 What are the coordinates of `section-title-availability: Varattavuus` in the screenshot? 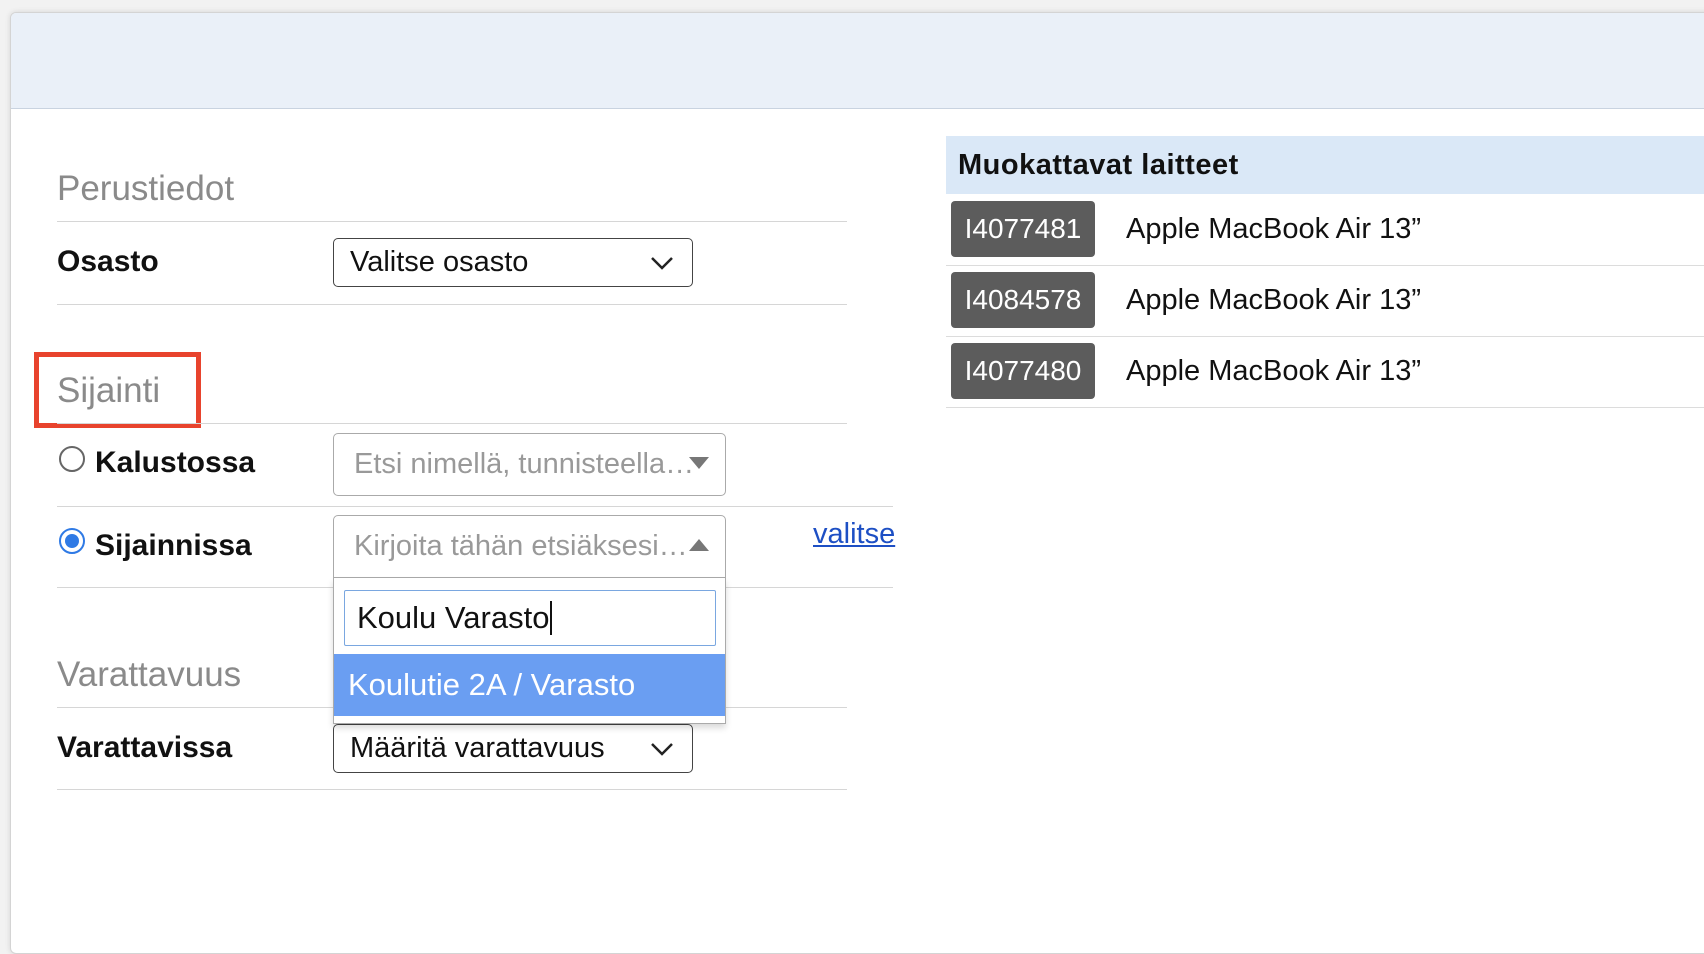 It's located at (149, 674).